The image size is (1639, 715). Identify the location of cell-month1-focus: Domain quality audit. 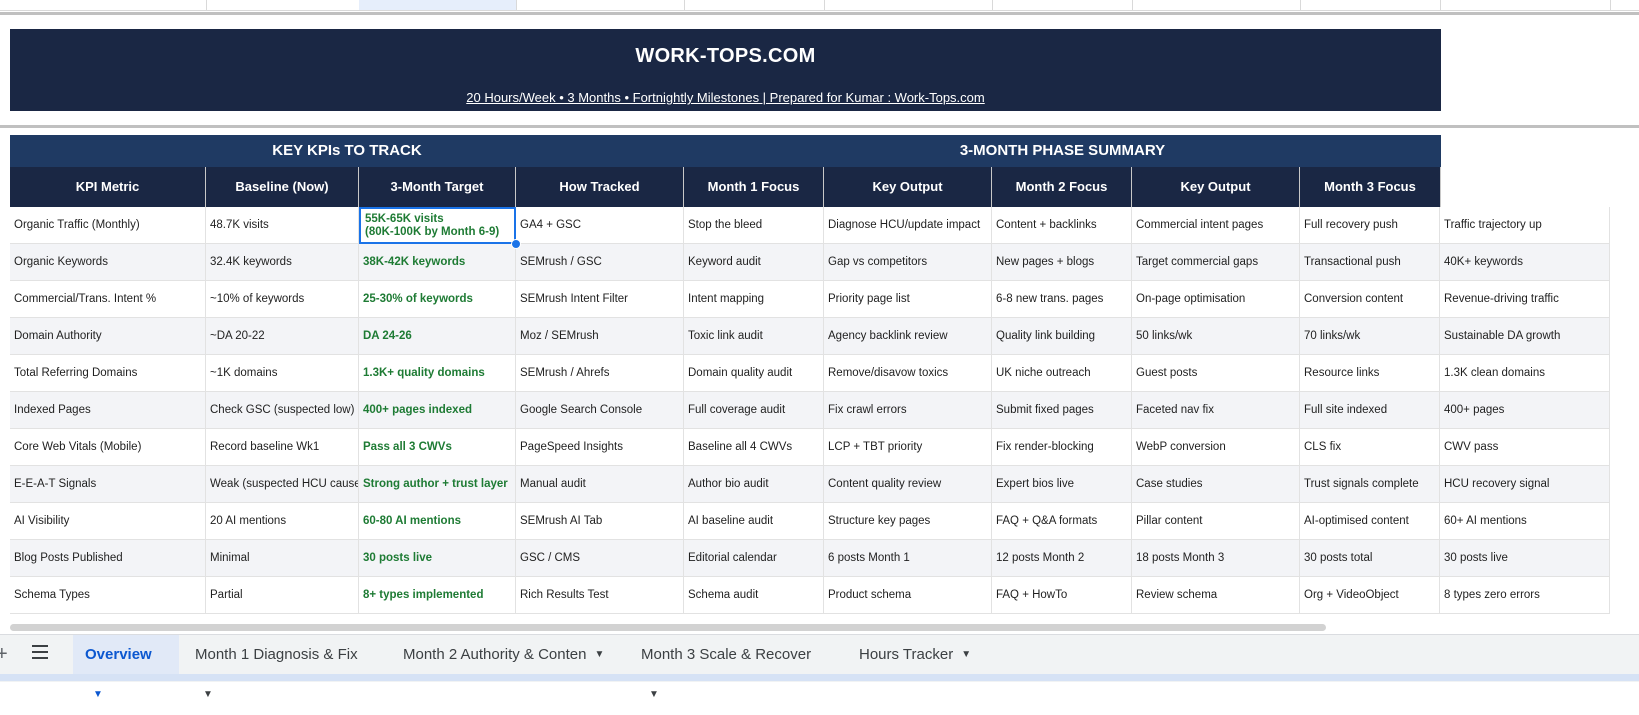
(754, 373).